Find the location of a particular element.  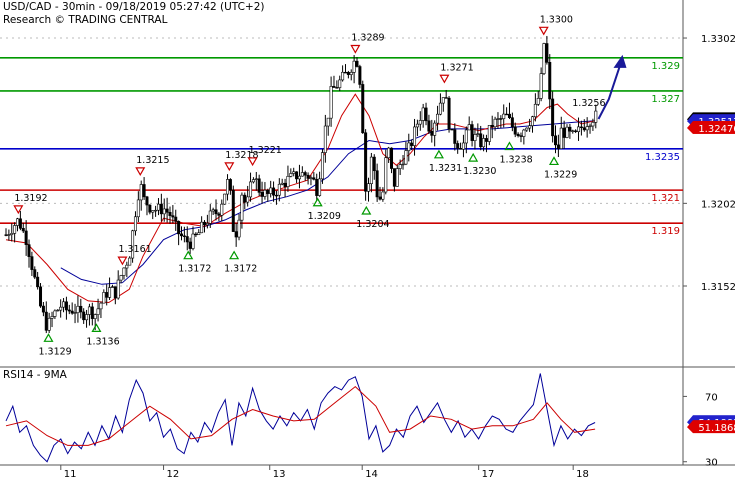

pivot-high-label: 1.3271 is located at coordinates (456, 67).